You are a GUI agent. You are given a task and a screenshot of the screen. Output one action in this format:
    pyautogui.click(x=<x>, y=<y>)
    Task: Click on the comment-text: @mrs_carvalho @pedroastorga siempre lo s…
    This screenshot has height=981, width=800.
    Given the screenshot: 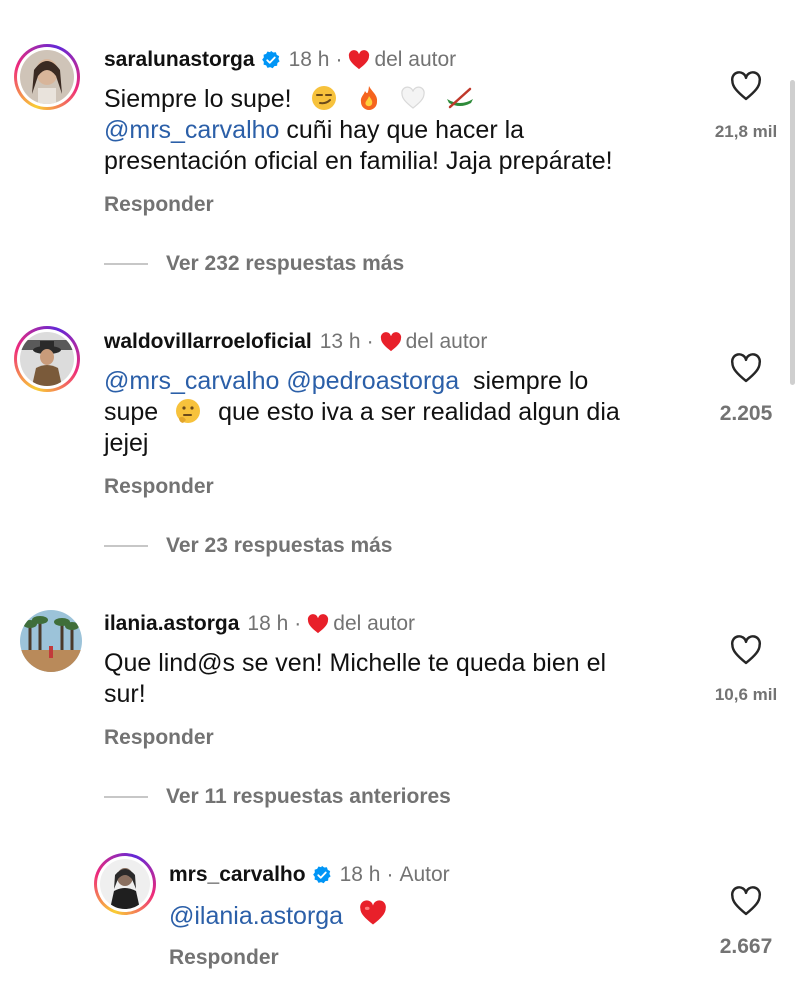 What is the action you would take?
    pyautogui.click(x=362, y=412)
    